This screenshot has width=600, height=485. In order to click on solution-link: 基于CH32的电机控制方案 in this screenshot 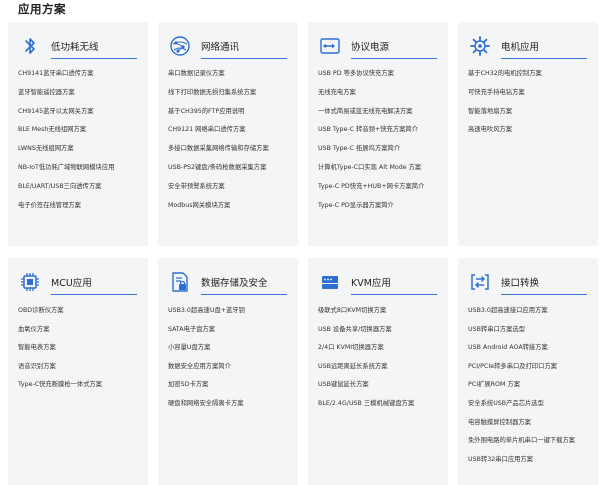, I will do `click(531, 74)`.